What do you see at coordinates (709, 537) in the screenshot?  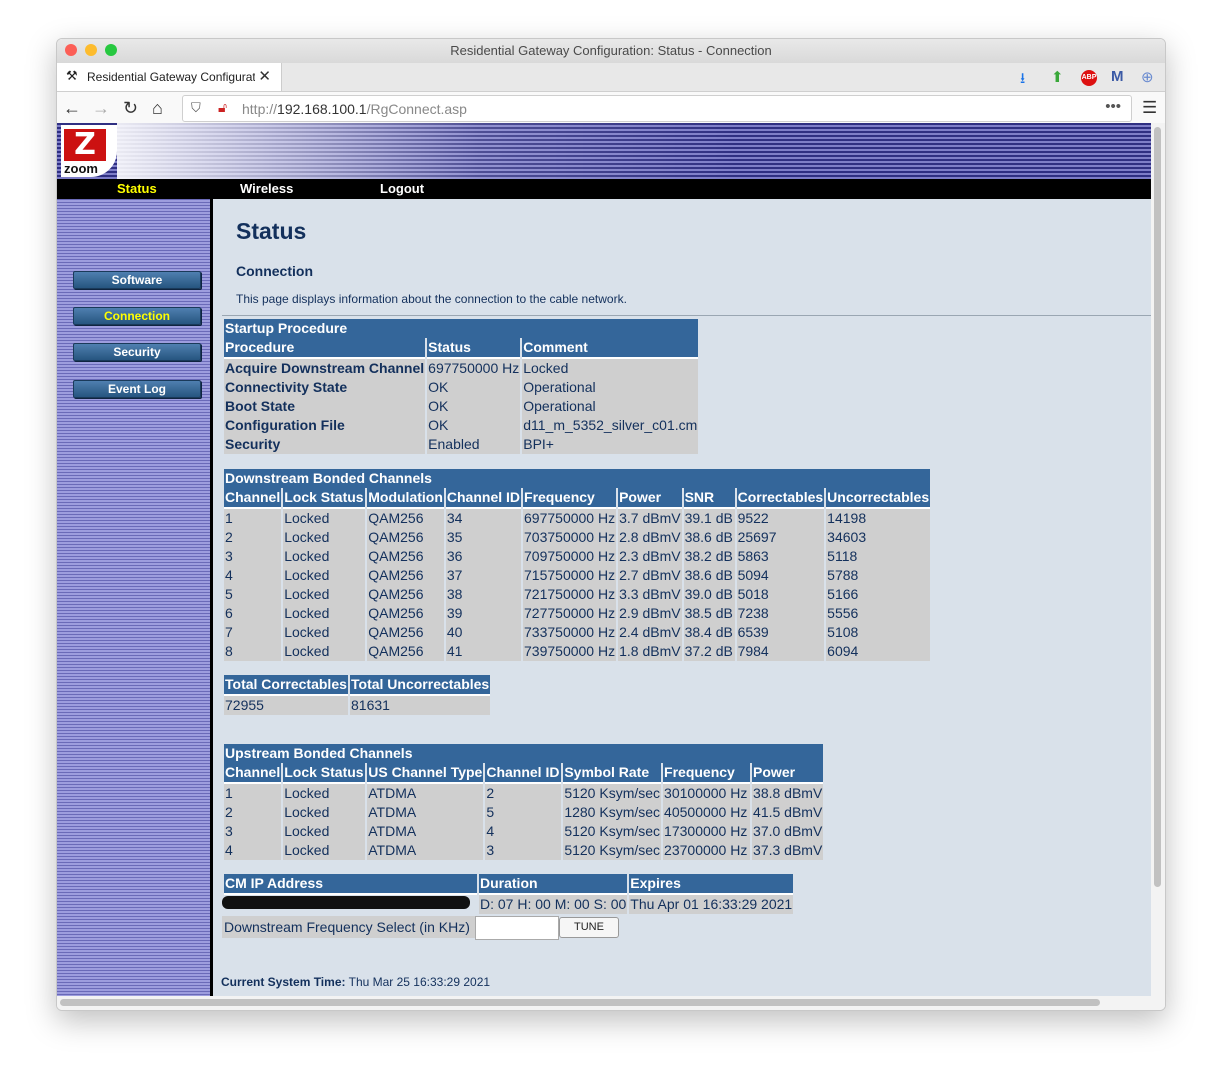 I see `table-cell: 38.6 dB` at bounding box center [709, 537].